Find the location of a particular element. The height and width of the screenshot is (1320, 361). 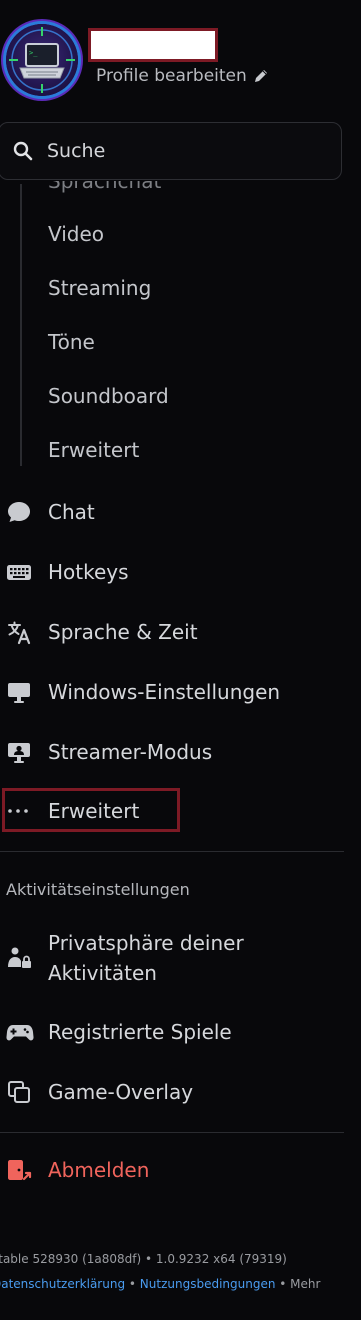

nav-item-label-group: Privatsphäre deiner Aktivitäten is located at coordinates (146, 958).